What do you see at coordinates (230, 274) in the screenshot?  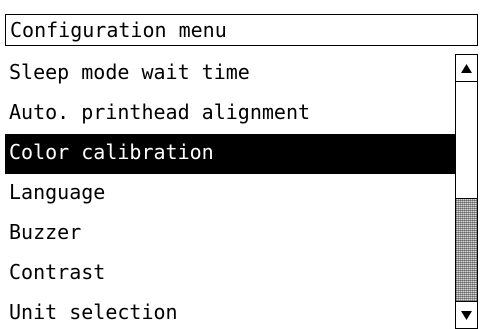 I see `menu-item-contrast: Contrast` at bounding box center [230, 274].